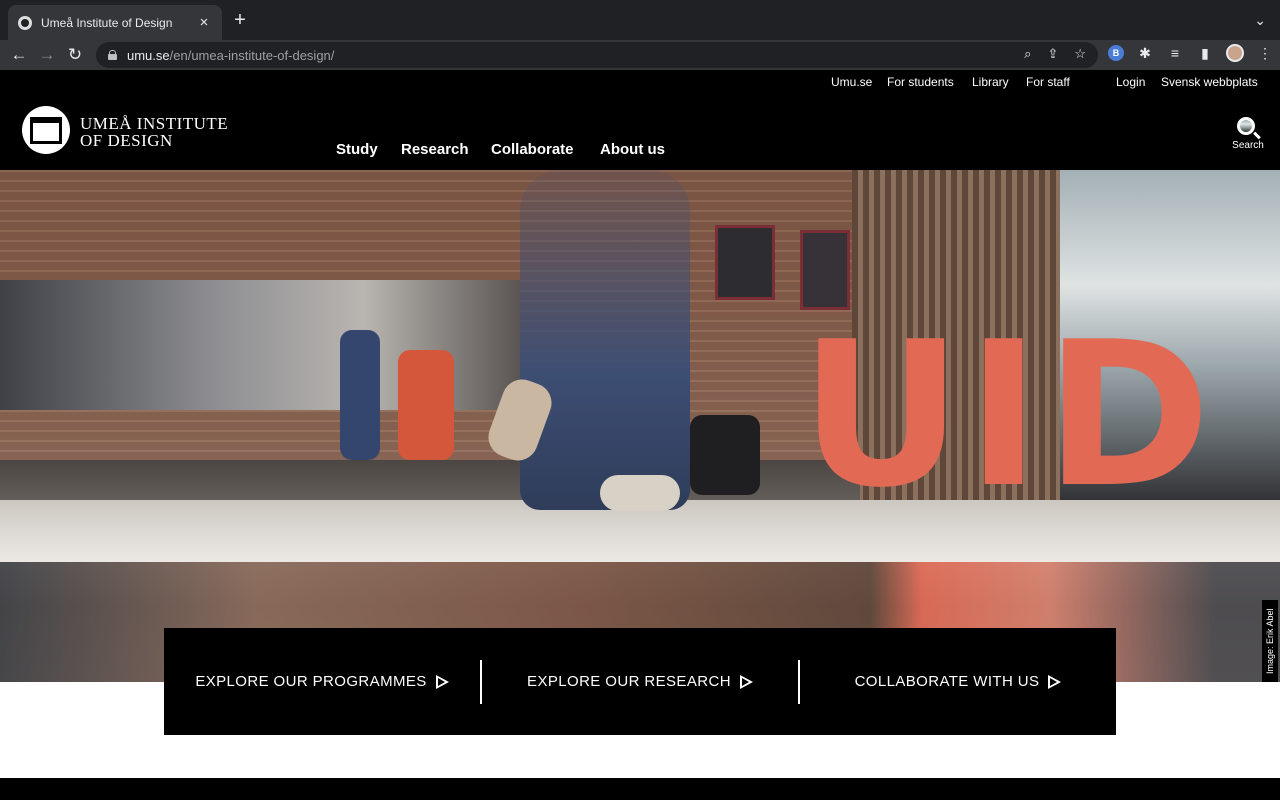 The height and width of the screenshot is (800, 1280). I want to click on media-icon: ≡, so click(1175, 53).